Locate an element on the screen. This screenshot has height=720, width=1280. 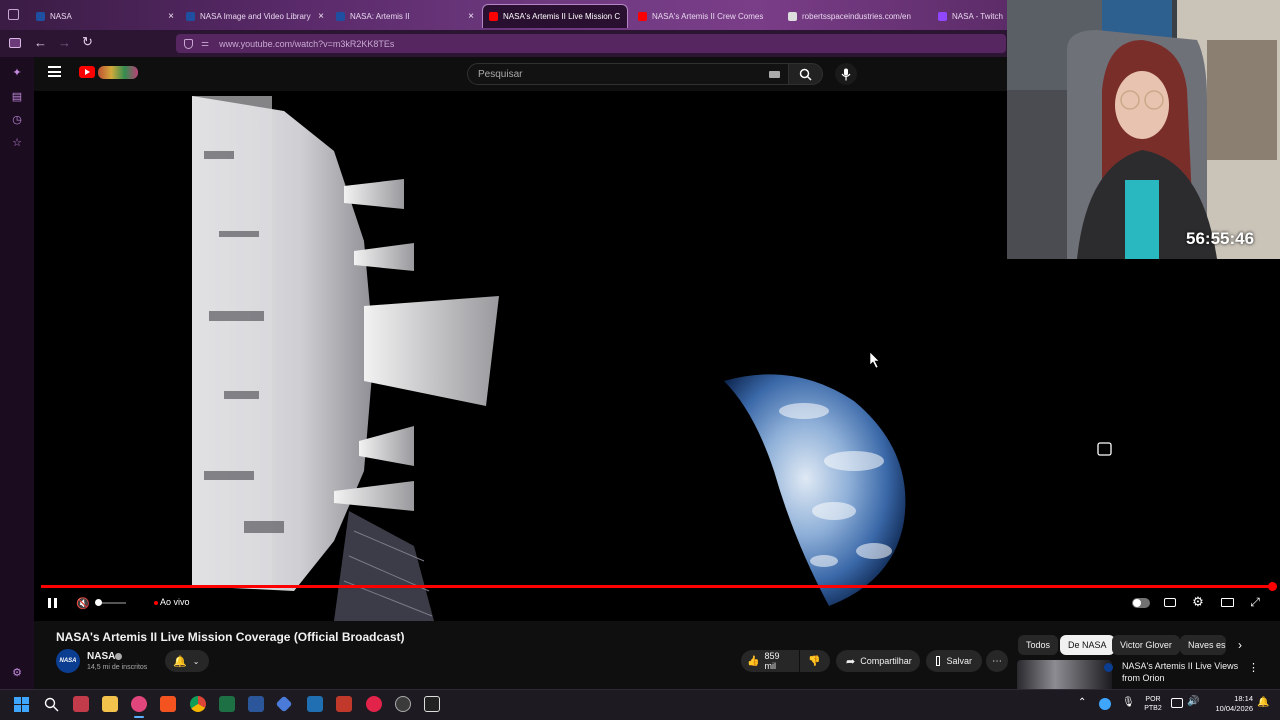
reload-icon: ↻ is located at coordinates (87, 42).